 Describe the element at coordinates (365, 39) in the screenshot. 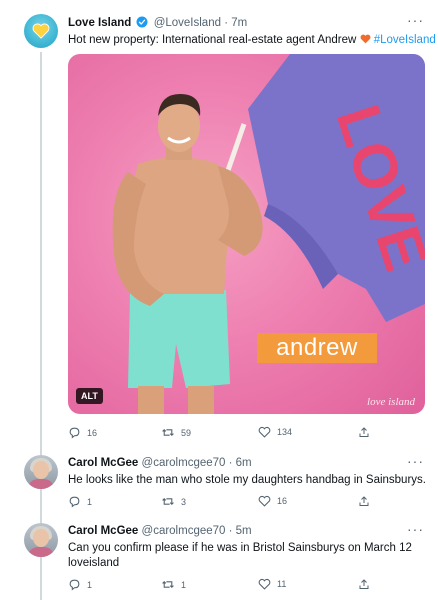

I see `heart-emoji-icon` at that location.